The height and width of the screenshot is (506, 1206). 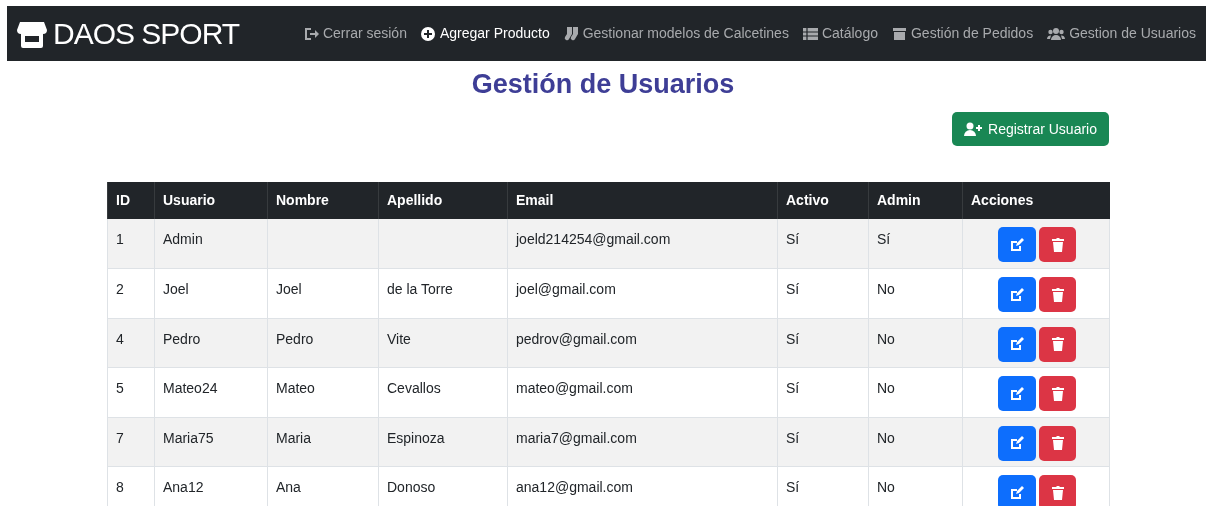 What do you see at coordinates (571, 33) in the screenshot?
I see `socks-icon` at bounding box center [571, 33].